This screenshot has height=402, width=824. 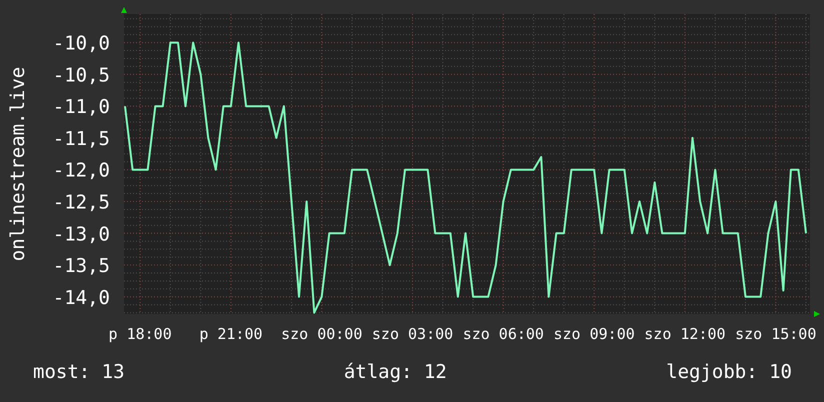 What do you see at coordinates (81, 139) in the screenshot?
I see `y-tick-label: -11,5` at bounding box center [81, 139].